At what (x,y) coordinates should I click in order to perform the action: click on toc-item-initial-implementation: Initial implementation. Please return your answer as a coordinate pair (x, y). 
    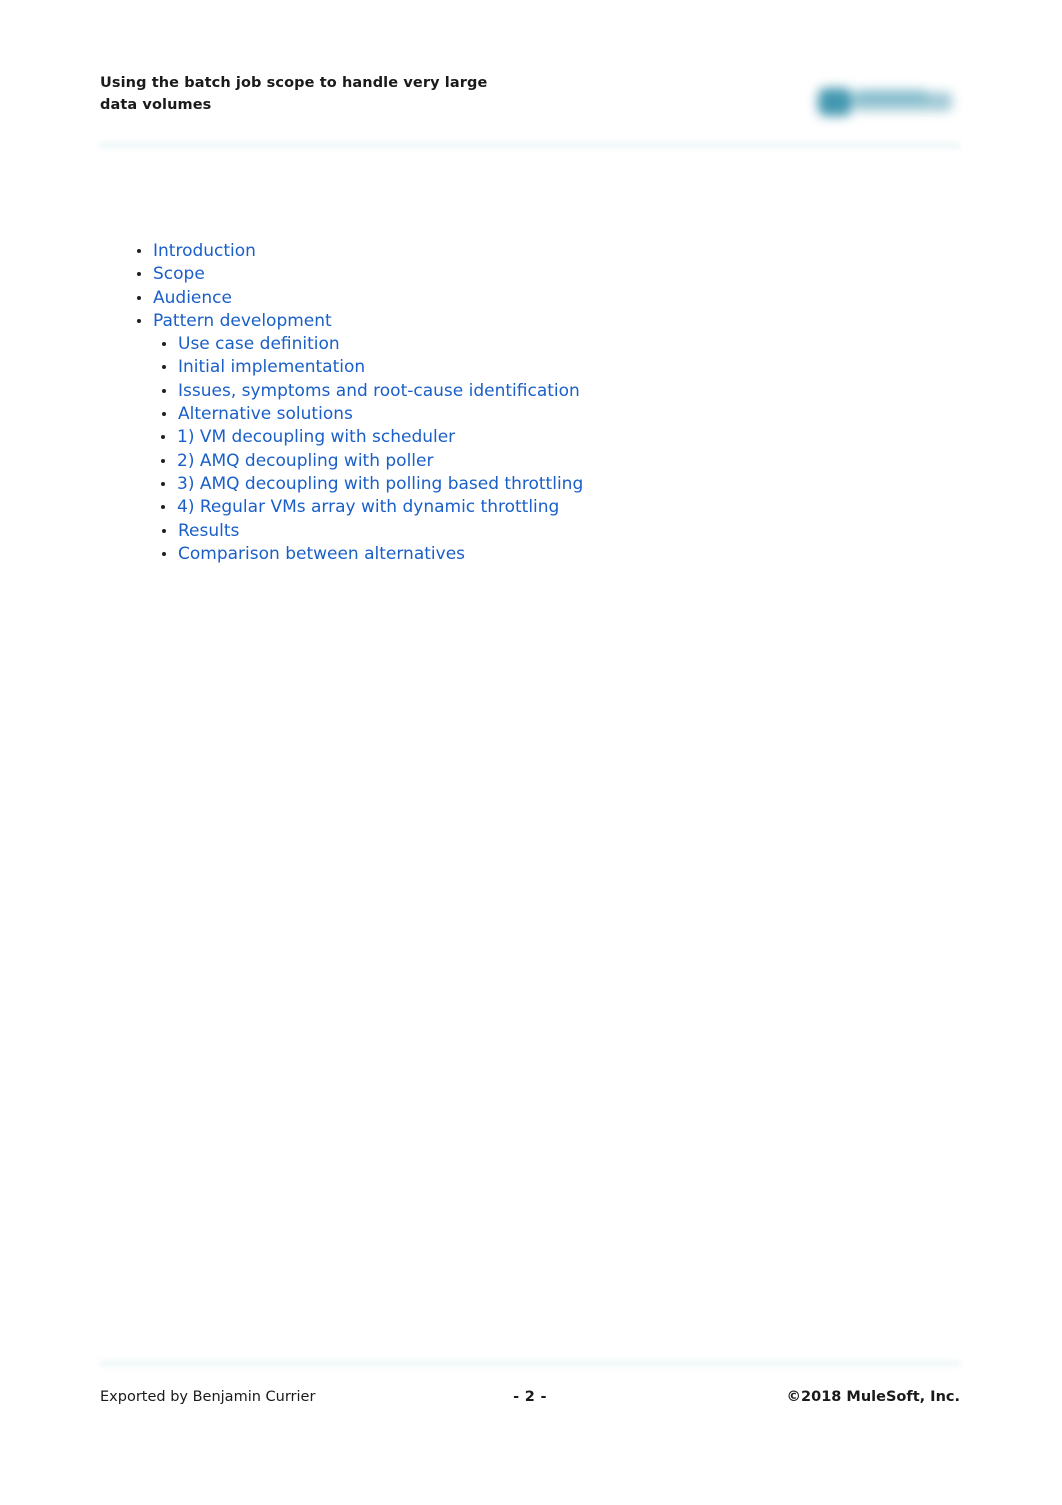
    Looking at the image, I should click on (558, 367).